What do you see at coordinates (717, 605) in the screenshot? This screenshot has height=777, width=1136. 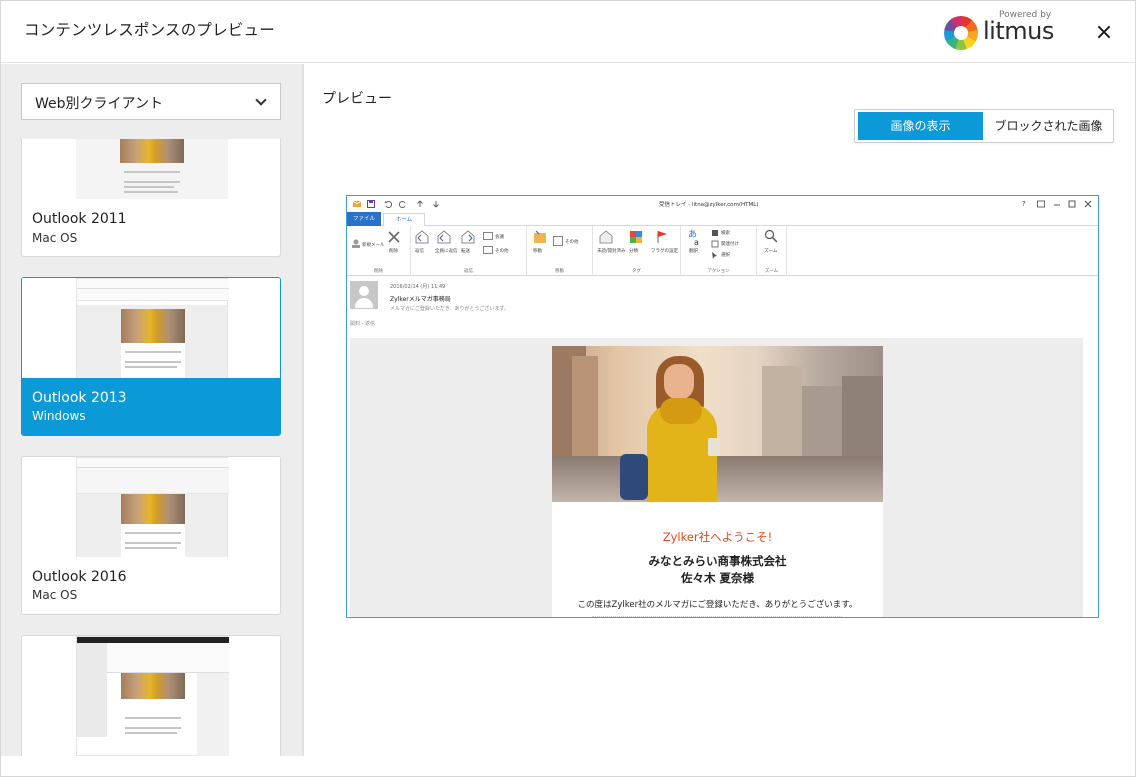 I see `email-body-text: この度はZylker社のメルマガにご登録いただき、ありがとうございます。` at bounding box center [717, 605].